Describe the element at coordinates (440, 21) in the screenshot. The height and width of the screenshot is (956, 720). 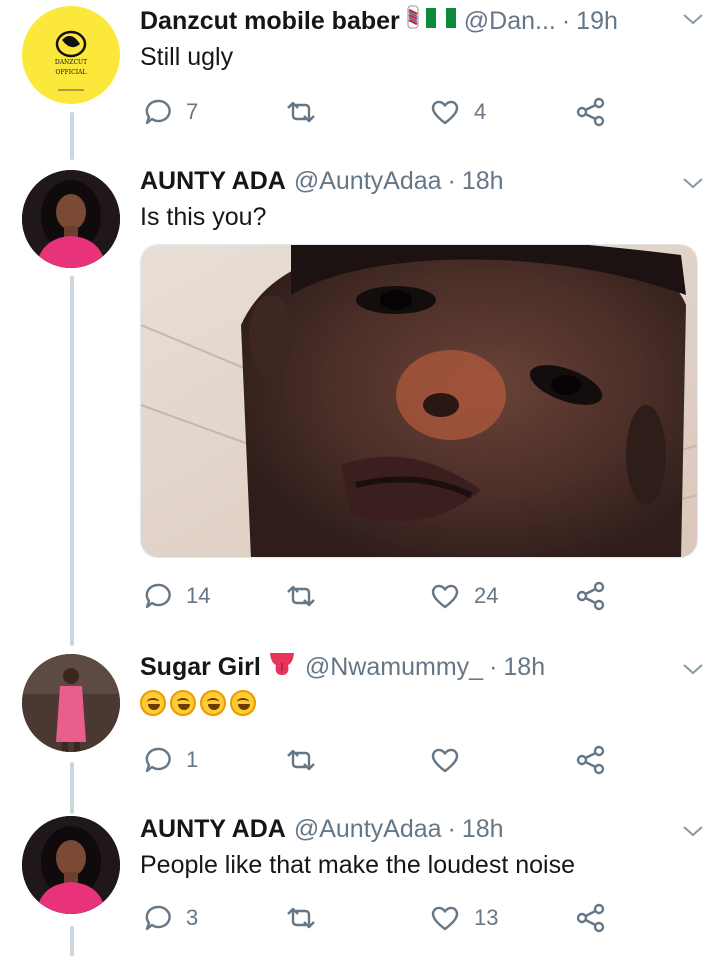
I see `nigeria-flag-emoji` at that location.